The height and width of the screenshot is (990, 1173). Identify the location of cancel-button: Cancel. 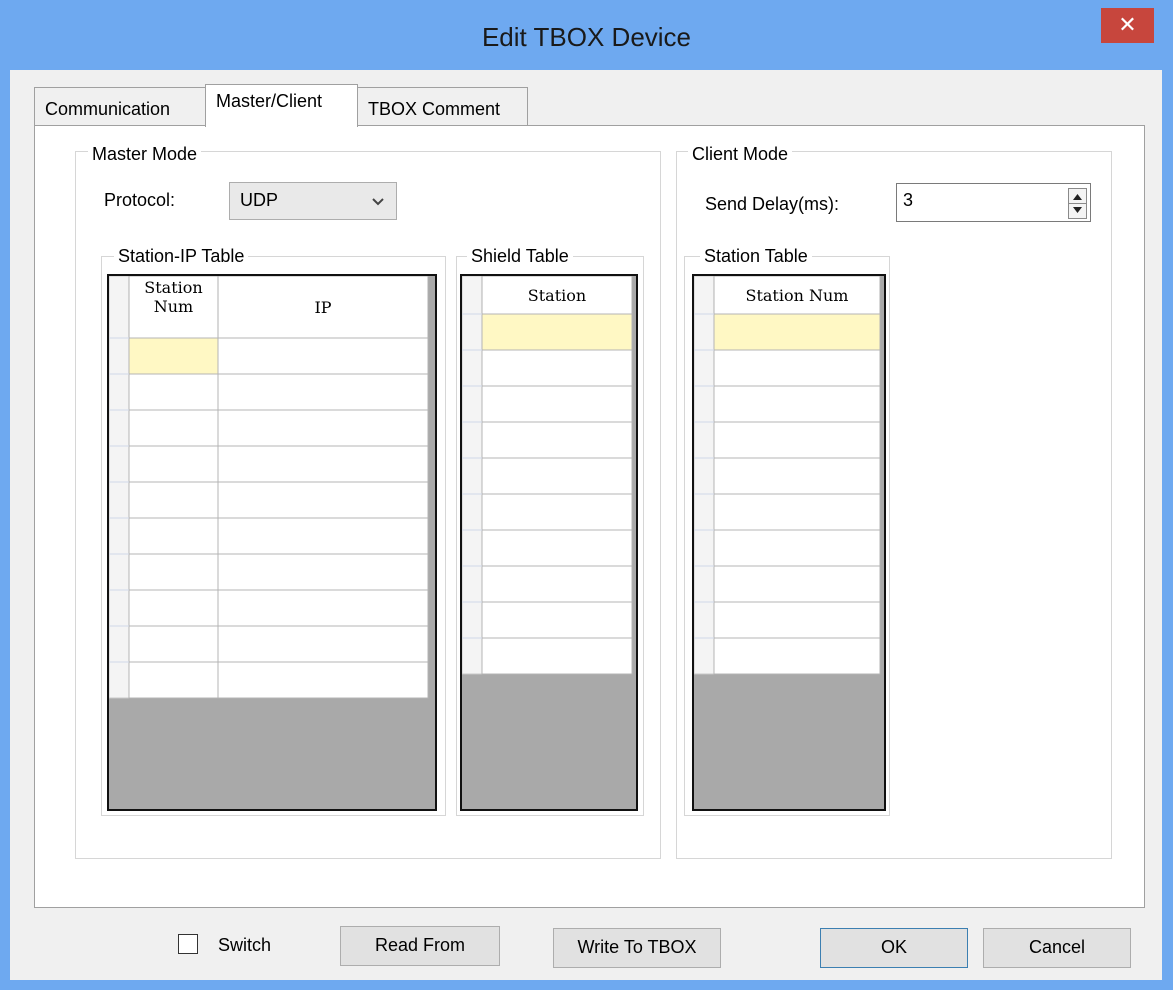
(1057, 948).